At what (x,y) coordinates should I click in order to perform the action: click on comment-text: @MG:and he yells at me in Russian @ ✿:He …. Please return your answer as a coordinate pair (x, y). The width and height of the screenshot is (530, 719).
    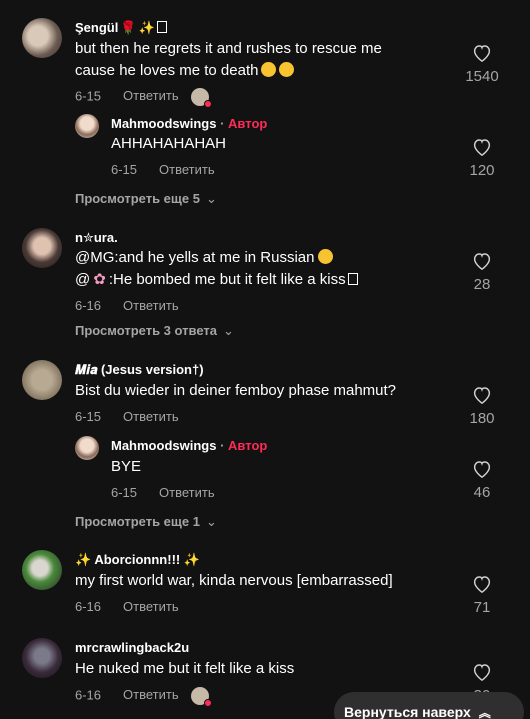
    Looking at the image, I should click on (216, 269).